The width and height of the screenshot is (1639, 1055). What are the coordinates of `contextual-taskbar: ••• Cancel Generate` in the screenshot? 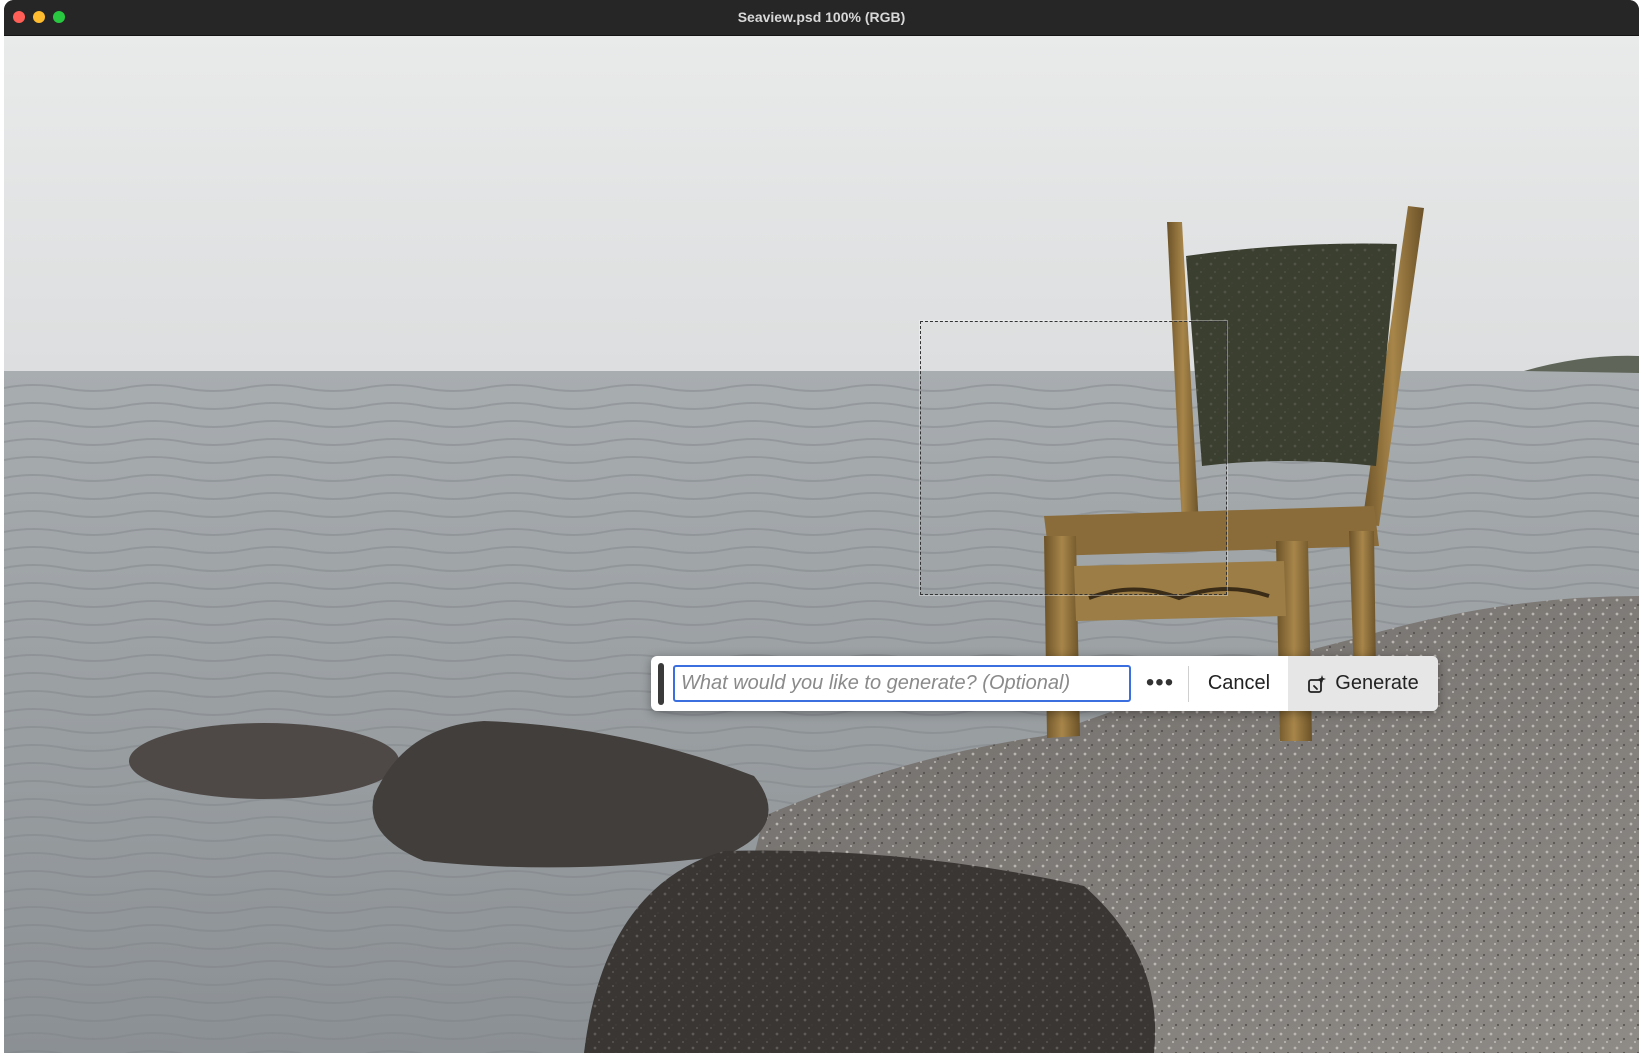 It's located at (1044, 683).